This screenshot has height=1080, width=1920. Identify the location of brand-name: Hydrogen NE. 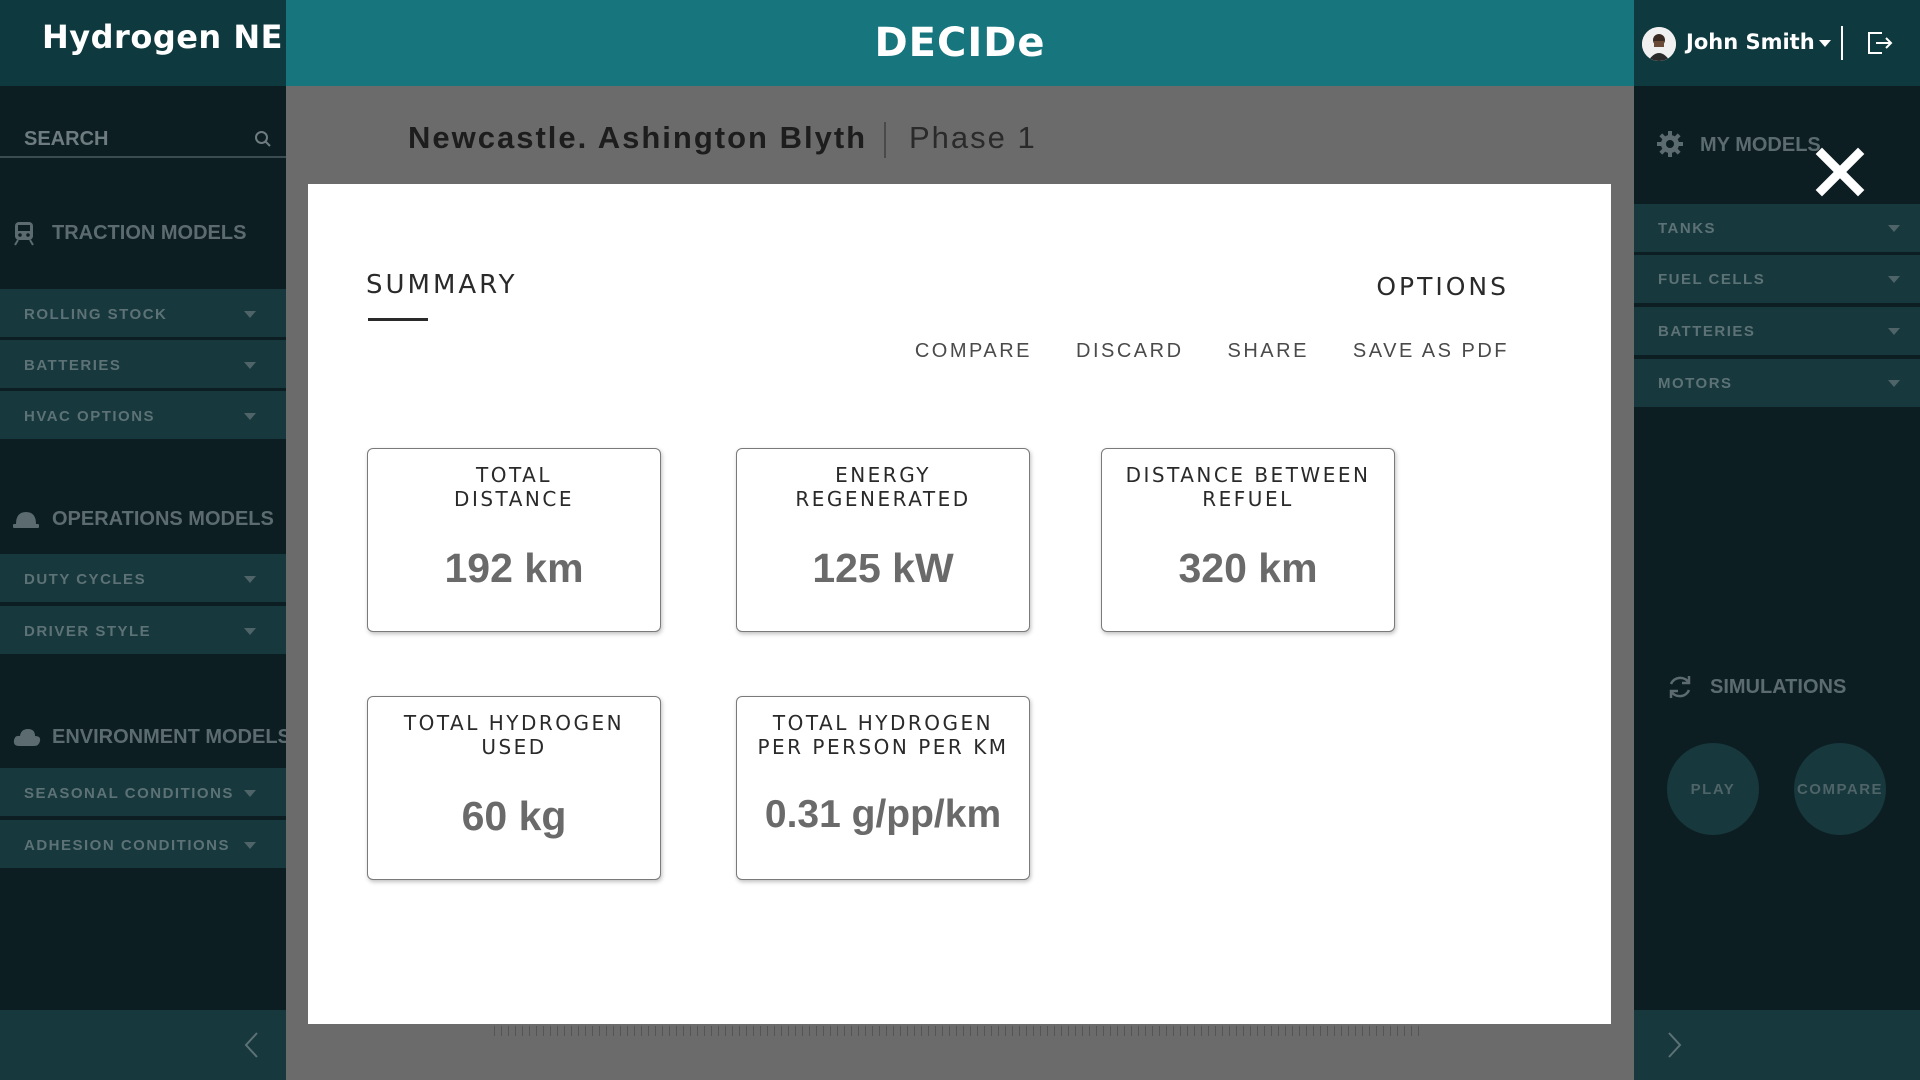
(162, 37).